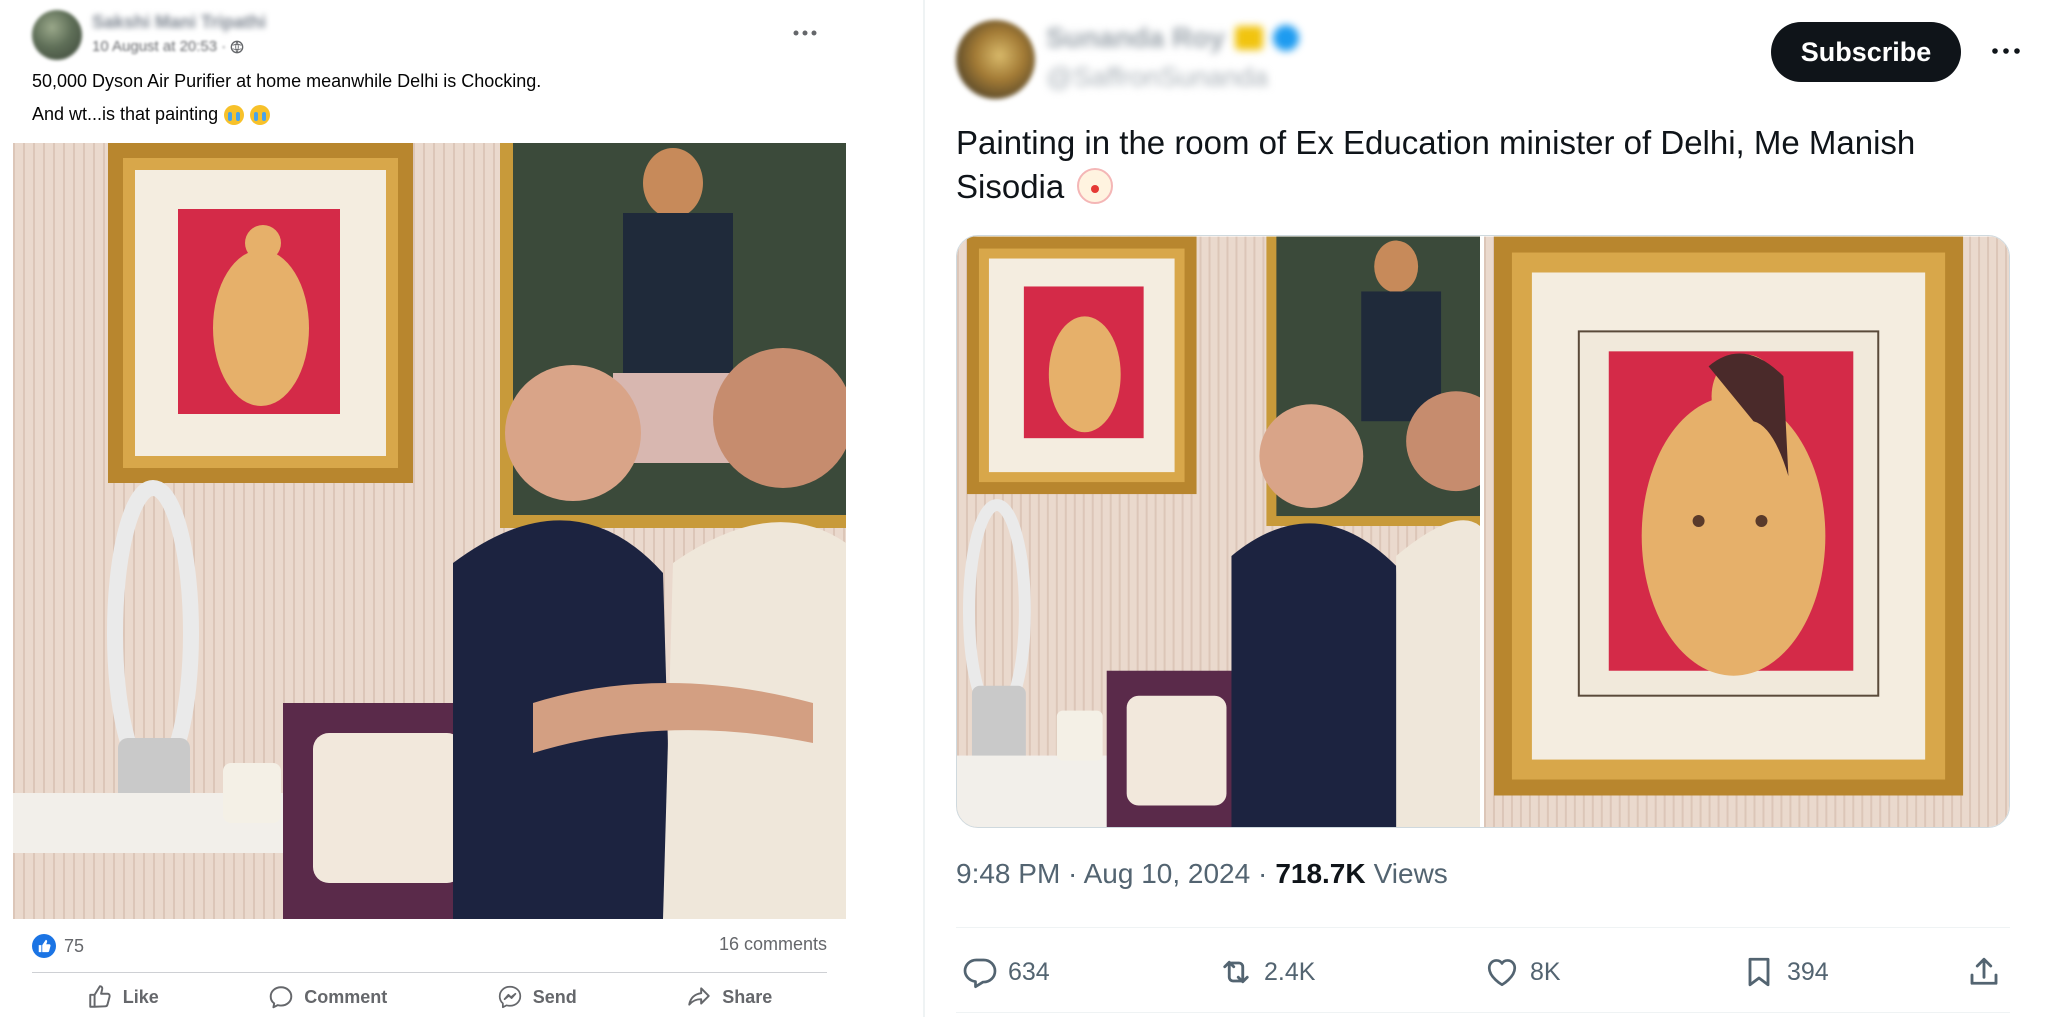 The width and height of the screenshot is (2048, 1017). I want to click on reply-count: 634, so click(1029, 971).